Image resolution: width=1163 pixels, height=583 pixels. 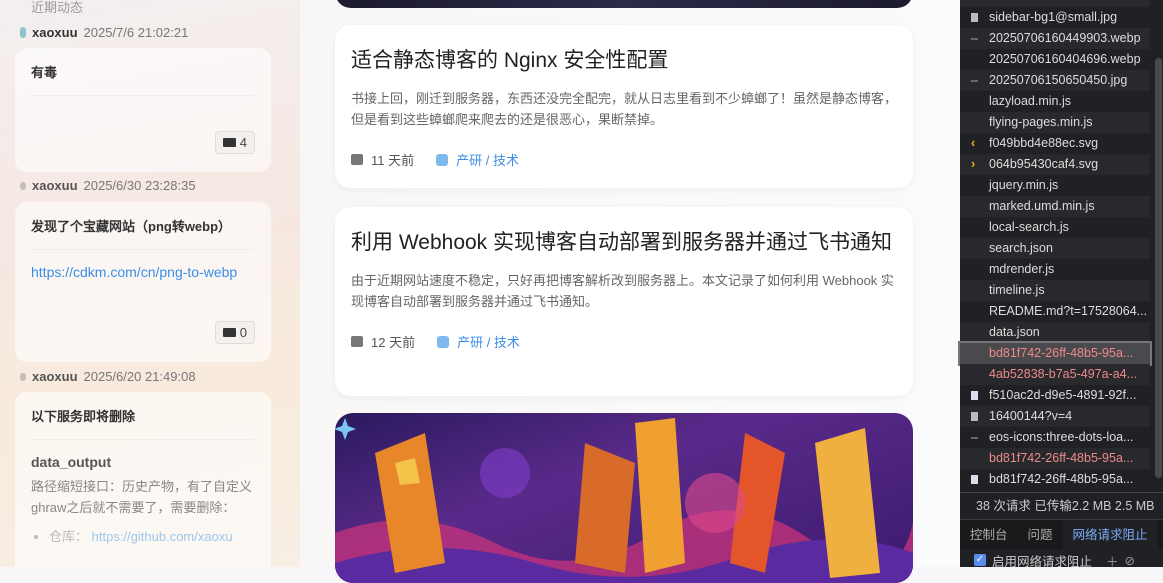 What do you see at coordinates (1055, 227) in the screenshot?
I see `network-request-row: local-search.js` at bounding box center [1055, 227].